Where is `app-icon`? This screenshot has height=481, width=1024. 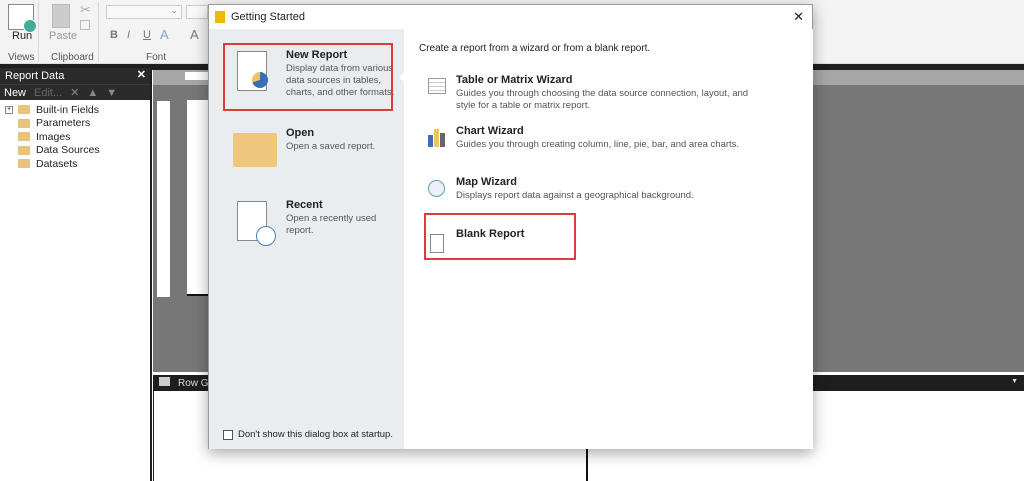 app-icon is located at coordinates (220, 17).